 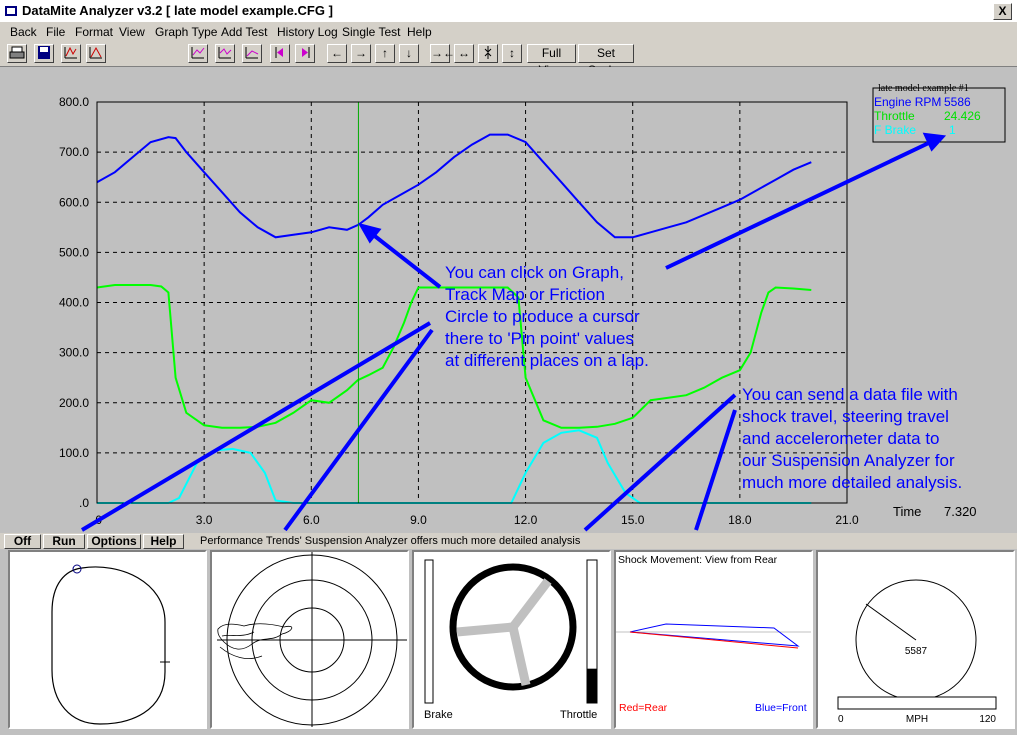 What do you see at coordinates (132, 32) in the screenshot?
I see `menu-view: View` at bounding box center [132, 32].